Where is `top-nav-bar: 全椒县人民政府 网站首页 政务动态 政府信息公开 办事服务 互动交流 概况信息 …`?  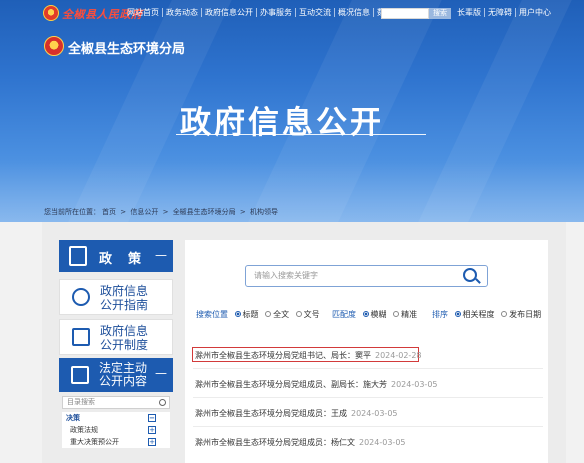 top-nav-bar: 全椒县人民政府 网站首页 政务动态 政府信息公开 办事服务 互动交流 概况信息 … is located at coordinates (292, 13).